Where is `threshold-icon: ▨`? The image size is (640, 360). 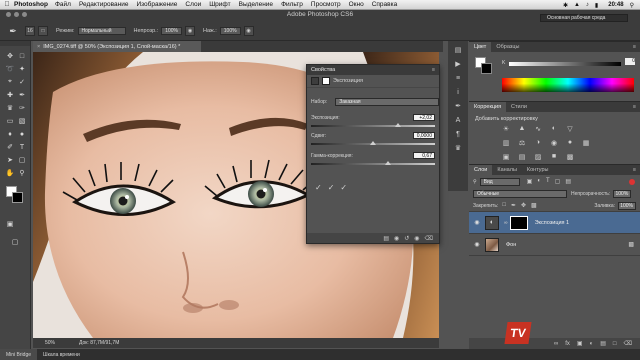
threshold-icon: ▨ is located at coordinates (538, 156).